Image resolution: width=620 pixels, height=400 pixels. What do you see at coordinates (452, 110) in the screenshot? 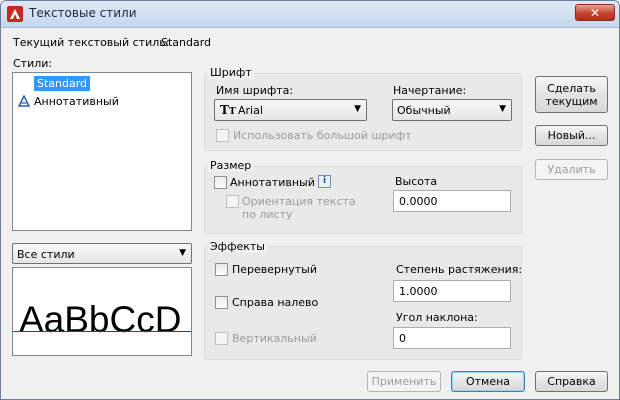
I see `font-style-dropdown: Обычный ▼` at bounding box center [452, 110].